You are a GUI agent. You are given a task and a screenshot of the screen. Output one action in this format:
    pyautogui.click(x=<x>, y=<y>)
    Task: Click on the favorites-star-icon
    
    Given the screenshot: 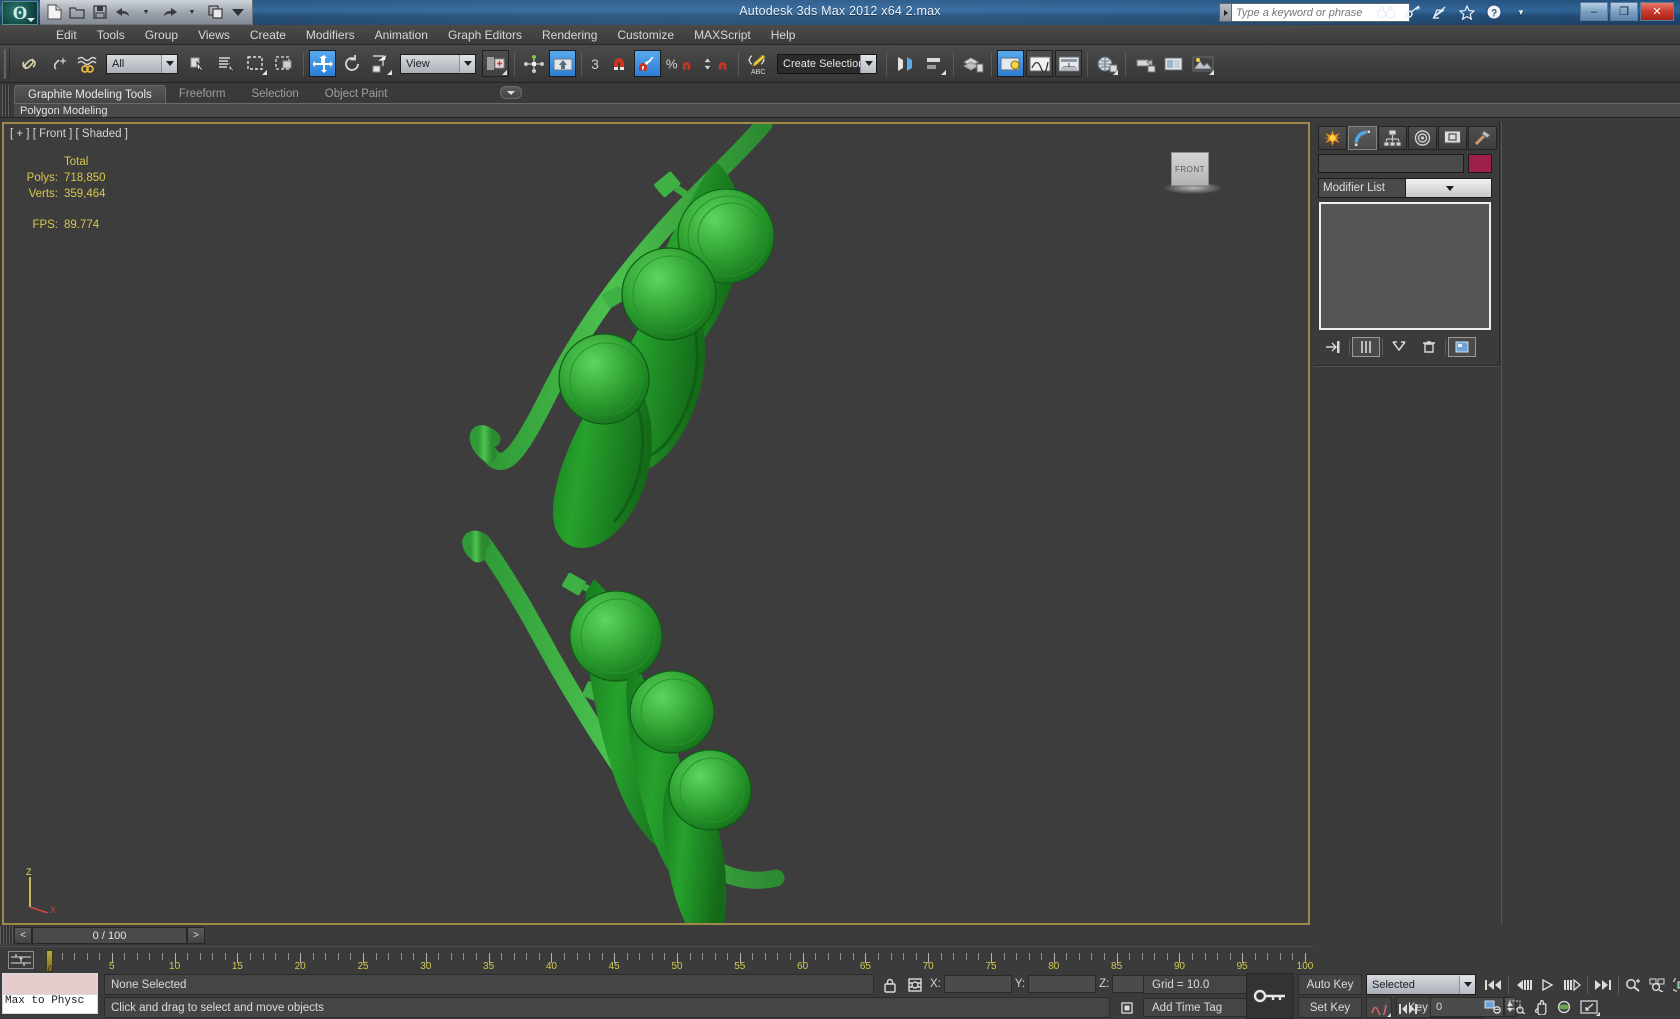 What is the action you would take?
    pyautogui.click(x=1467, y=12)
    